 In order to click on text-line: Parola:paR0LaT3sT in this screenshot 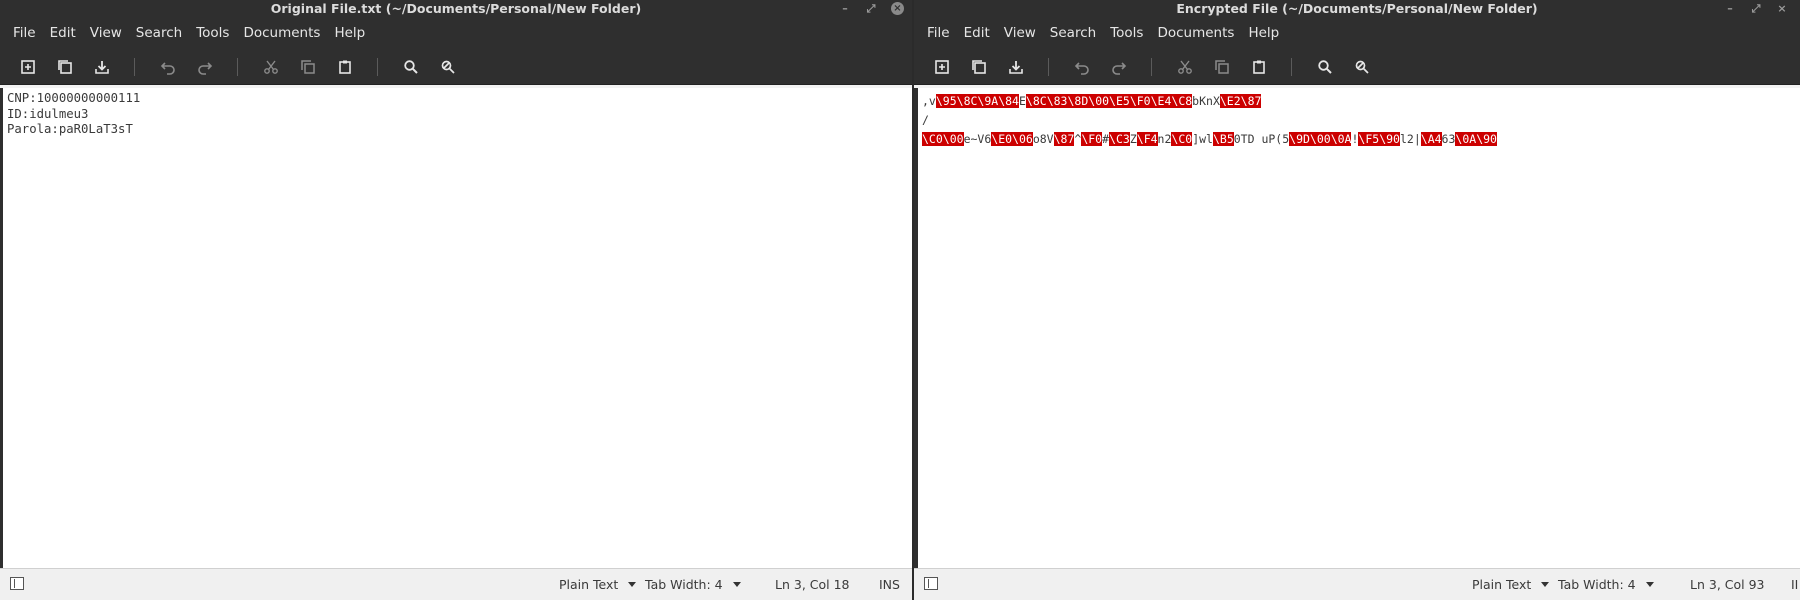, I will do `click(70, 129)`.